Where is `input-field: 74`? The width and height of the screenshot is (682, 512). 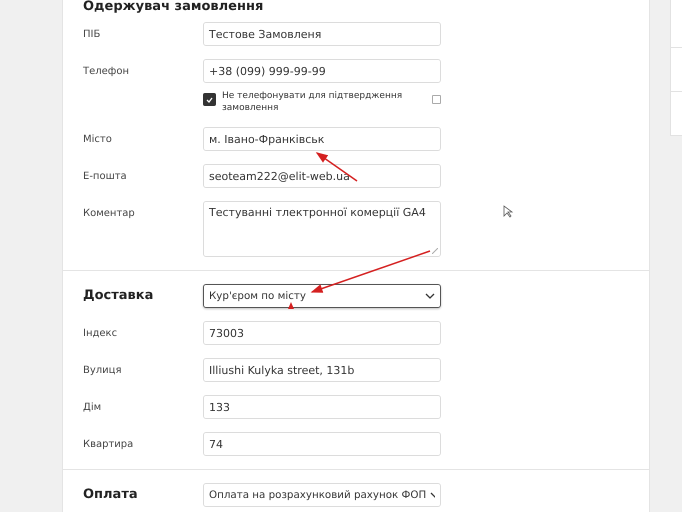
input-field: 74 is located at coordinates (322, 444).